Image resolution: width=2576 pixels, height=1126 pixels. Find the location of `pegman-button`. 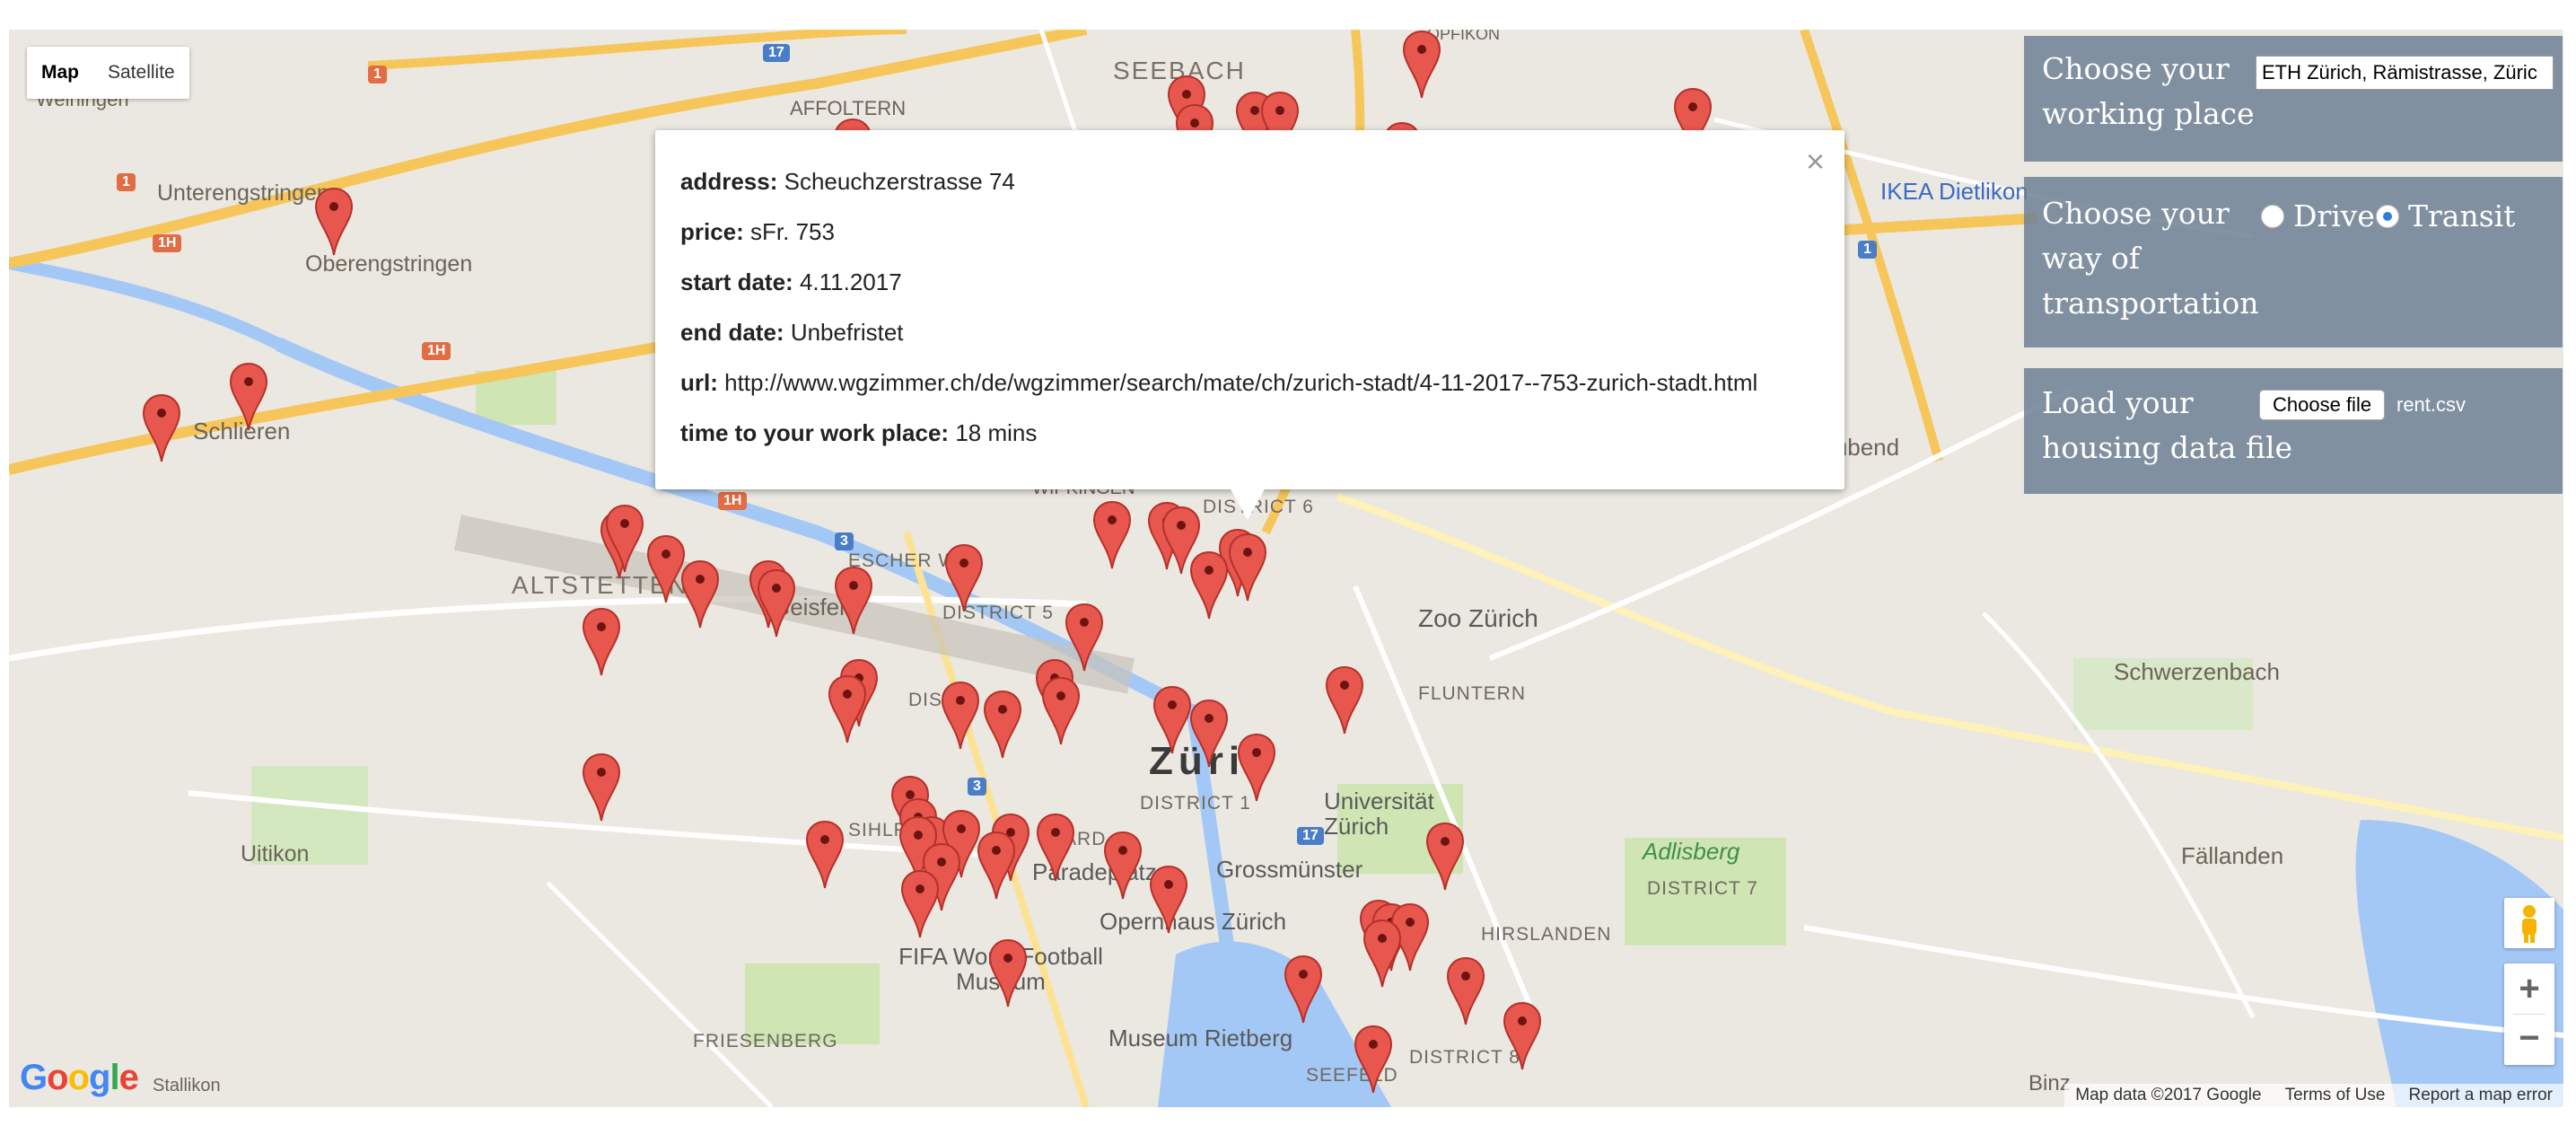

pegman-button is located at coordinates (2529, 923).